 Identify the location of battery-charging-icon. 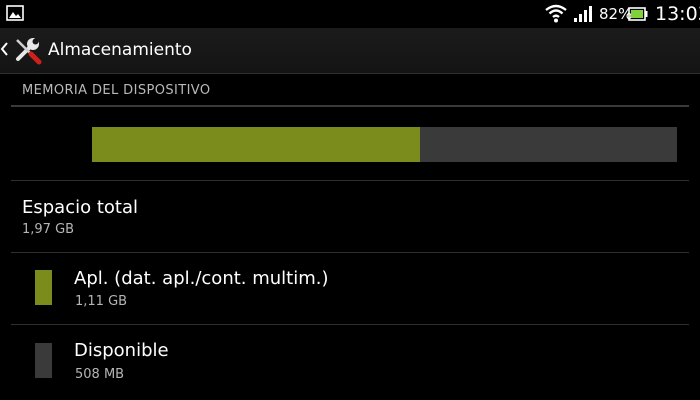
(638, 14).